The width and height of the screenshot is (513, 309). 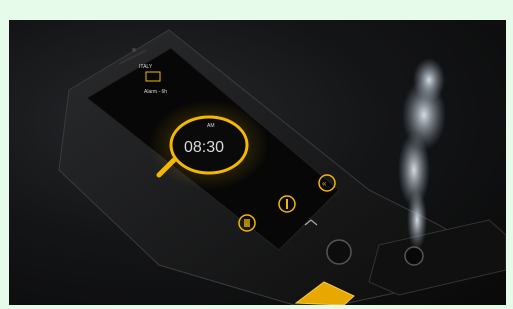 What do you see at coordinates (414, 256) in the screenshot?
I see `vapor-nozzle` at bounding box center [414, 256].